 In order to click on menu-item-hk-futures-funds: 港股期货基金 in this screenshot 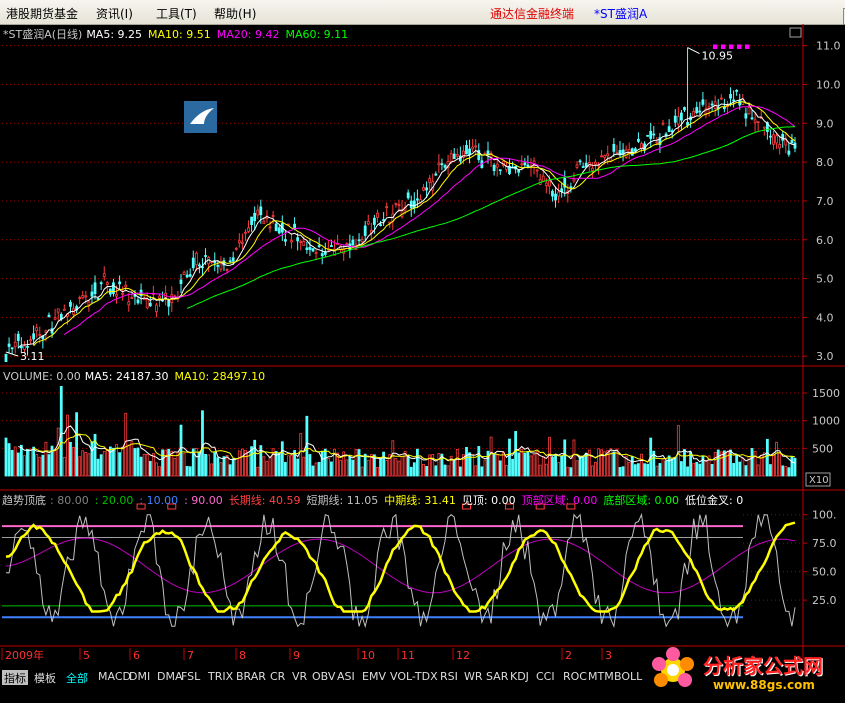, I will do `click(42, 13)`.